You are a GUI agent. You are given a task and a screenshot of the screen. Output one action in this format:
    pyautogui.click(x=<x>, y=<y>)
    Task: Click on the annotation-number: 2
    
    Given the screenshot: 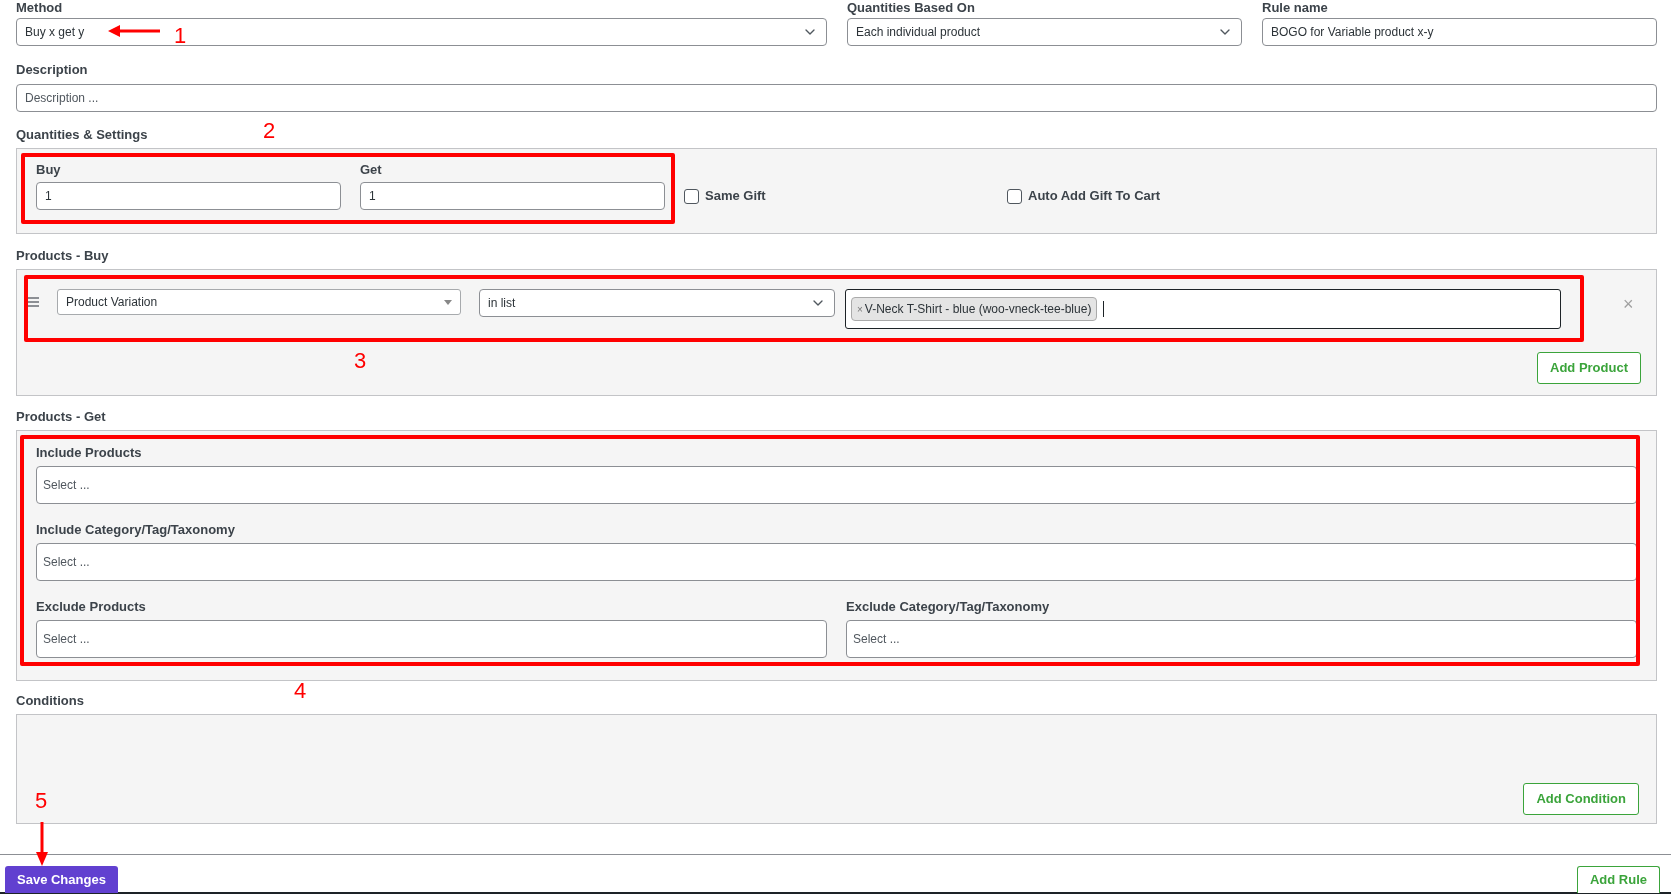 What is the action you would take?
    pyautogui.click(x=269, y=131)
    